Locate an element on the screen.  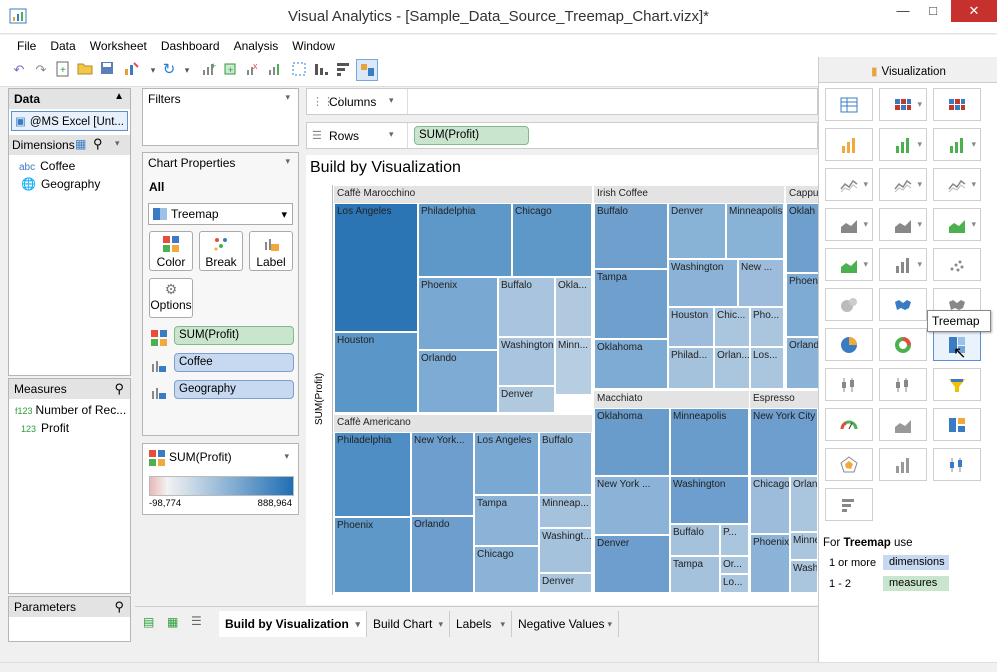
search-parameters-icon: ⚲ is located at coordinates (119, 607).